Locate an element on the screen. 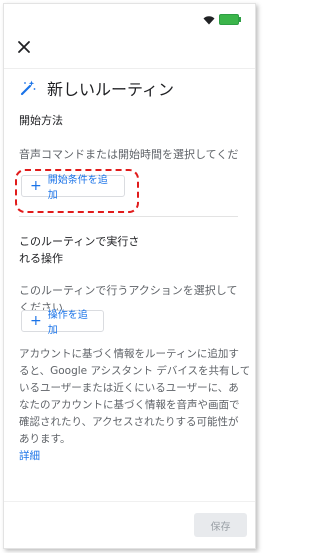 This screenshot has width=320, height=553. save-button: 保存 is located at coordinates (220, 525).